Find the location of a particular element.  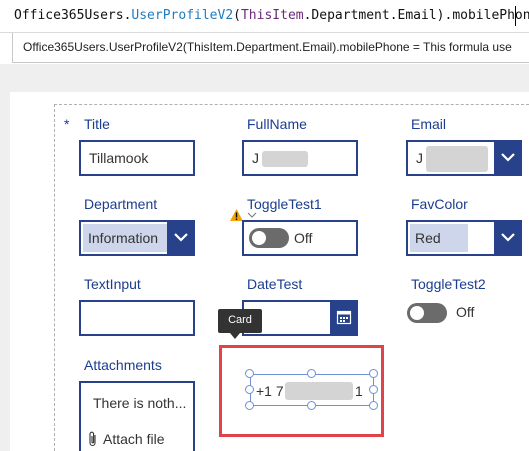

textinput-field is located at coordinates (137, 318).